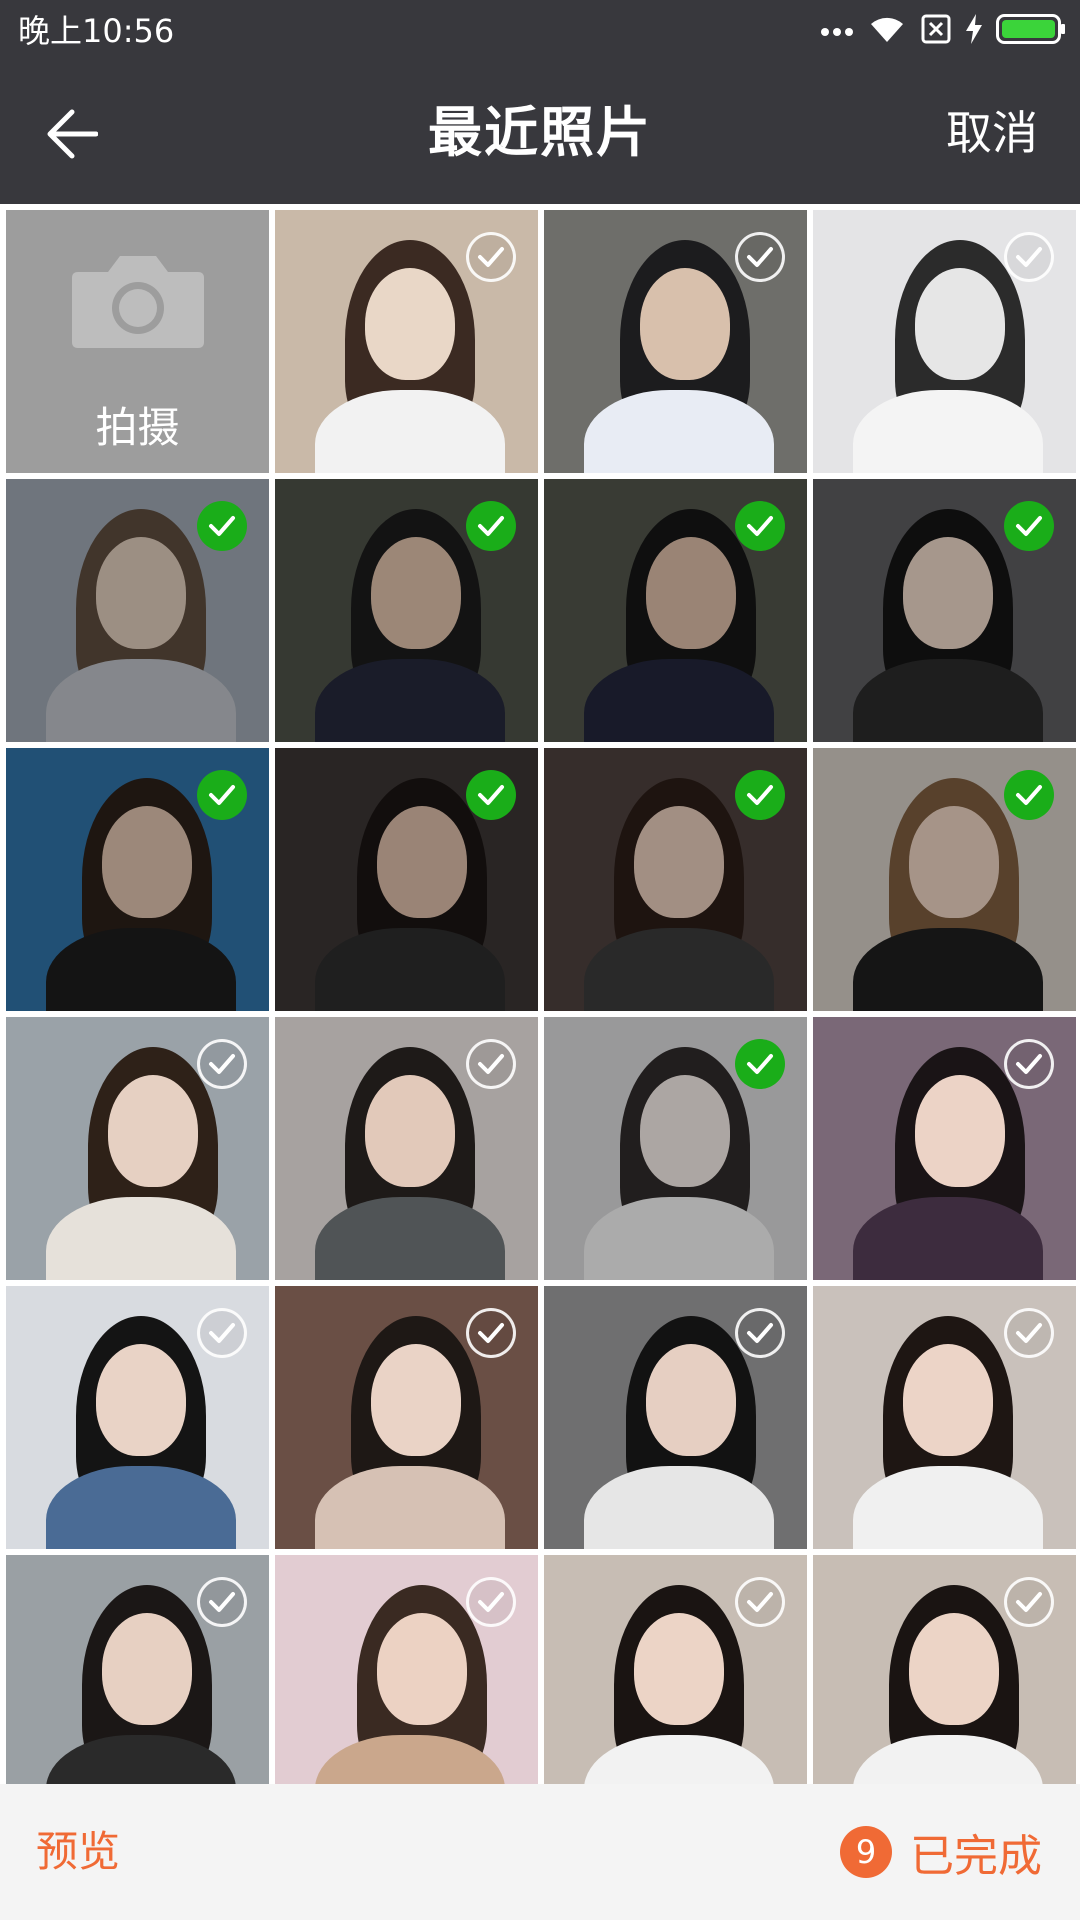  Describe the element at coordinates (936, 31) in the screenshot. I see `no-sim-icon` at that location.